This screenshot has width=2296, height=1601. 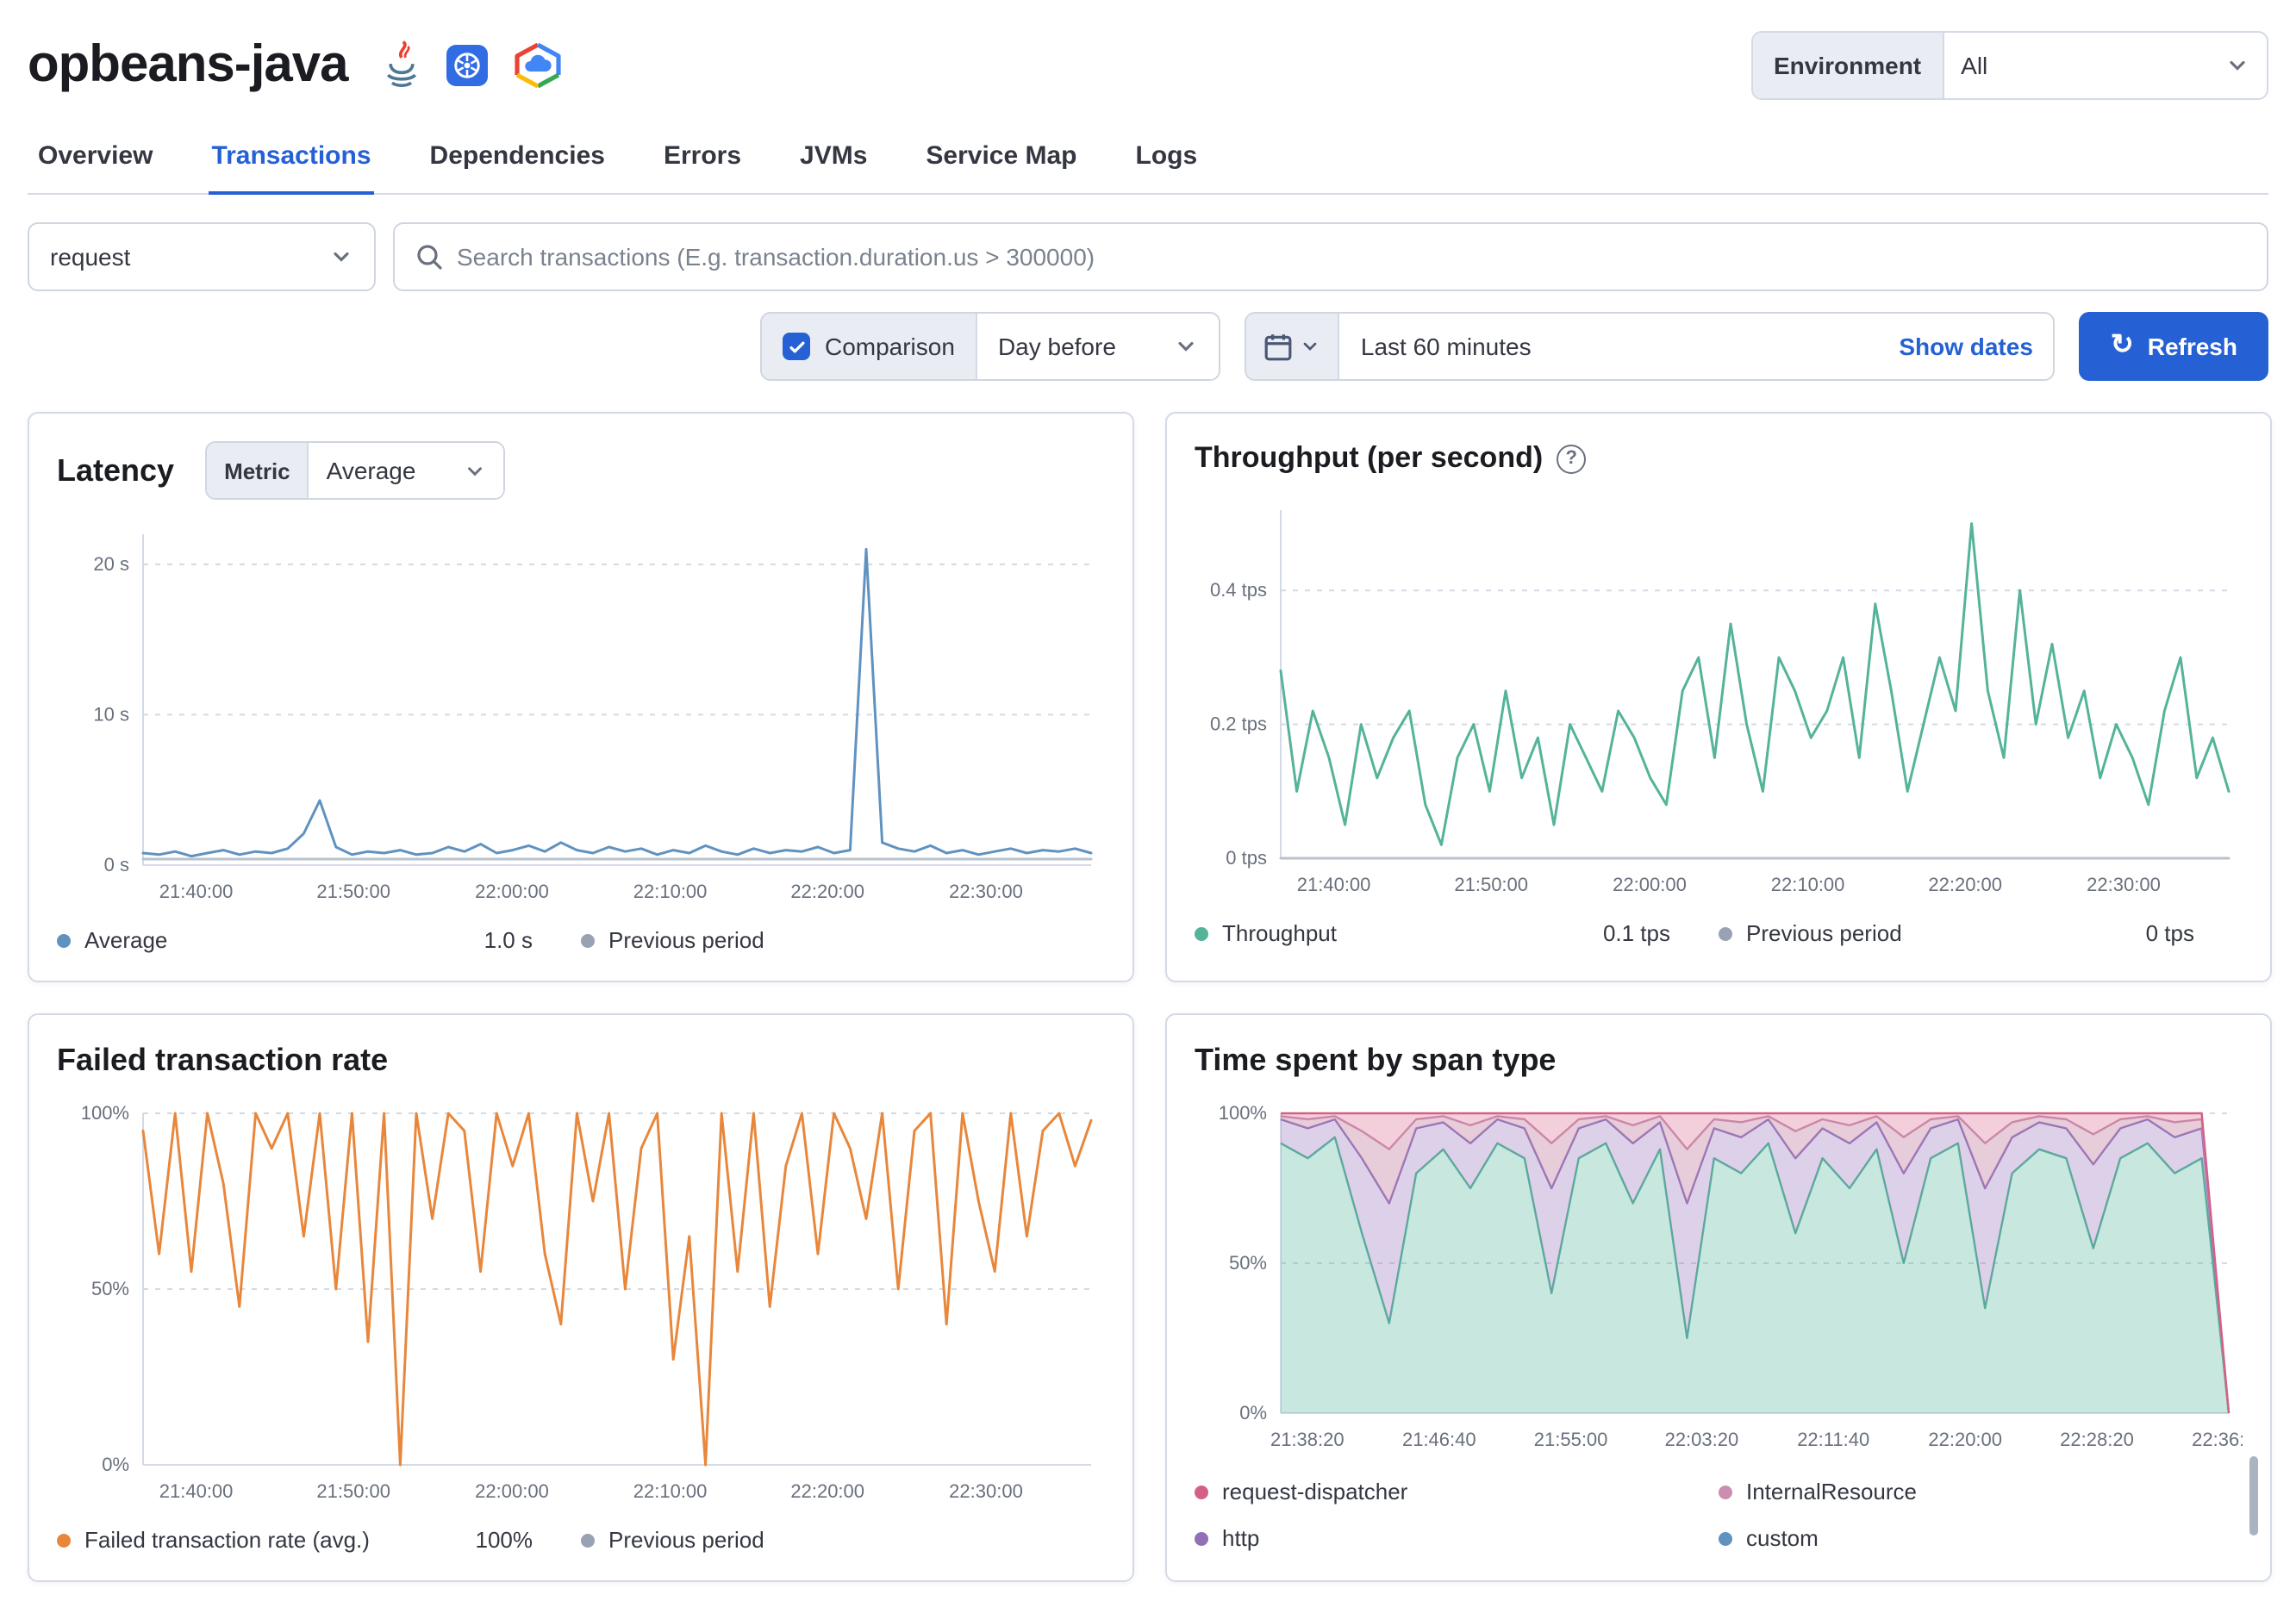 What do you see at coordinates (213, 1540) in the screenshot?
I see `legend-item: Failed transaction rate (avg.)` at bounding box center [213, 1540].